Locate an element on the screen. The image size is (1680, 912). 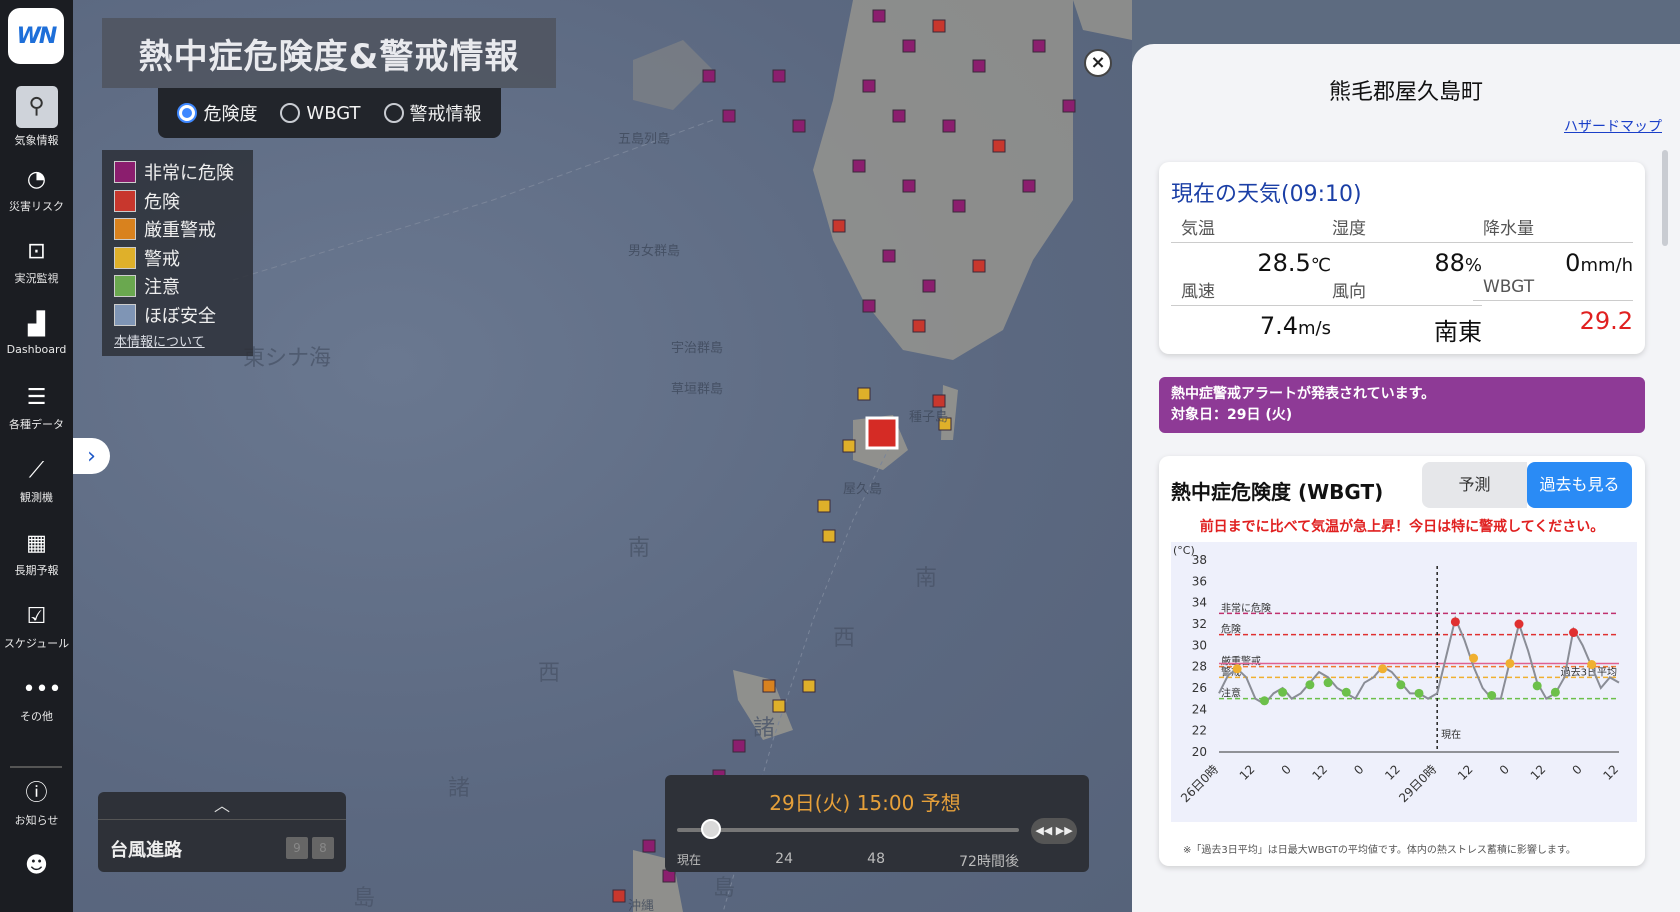
shikoku-land is located at coordinates (1102, 20).